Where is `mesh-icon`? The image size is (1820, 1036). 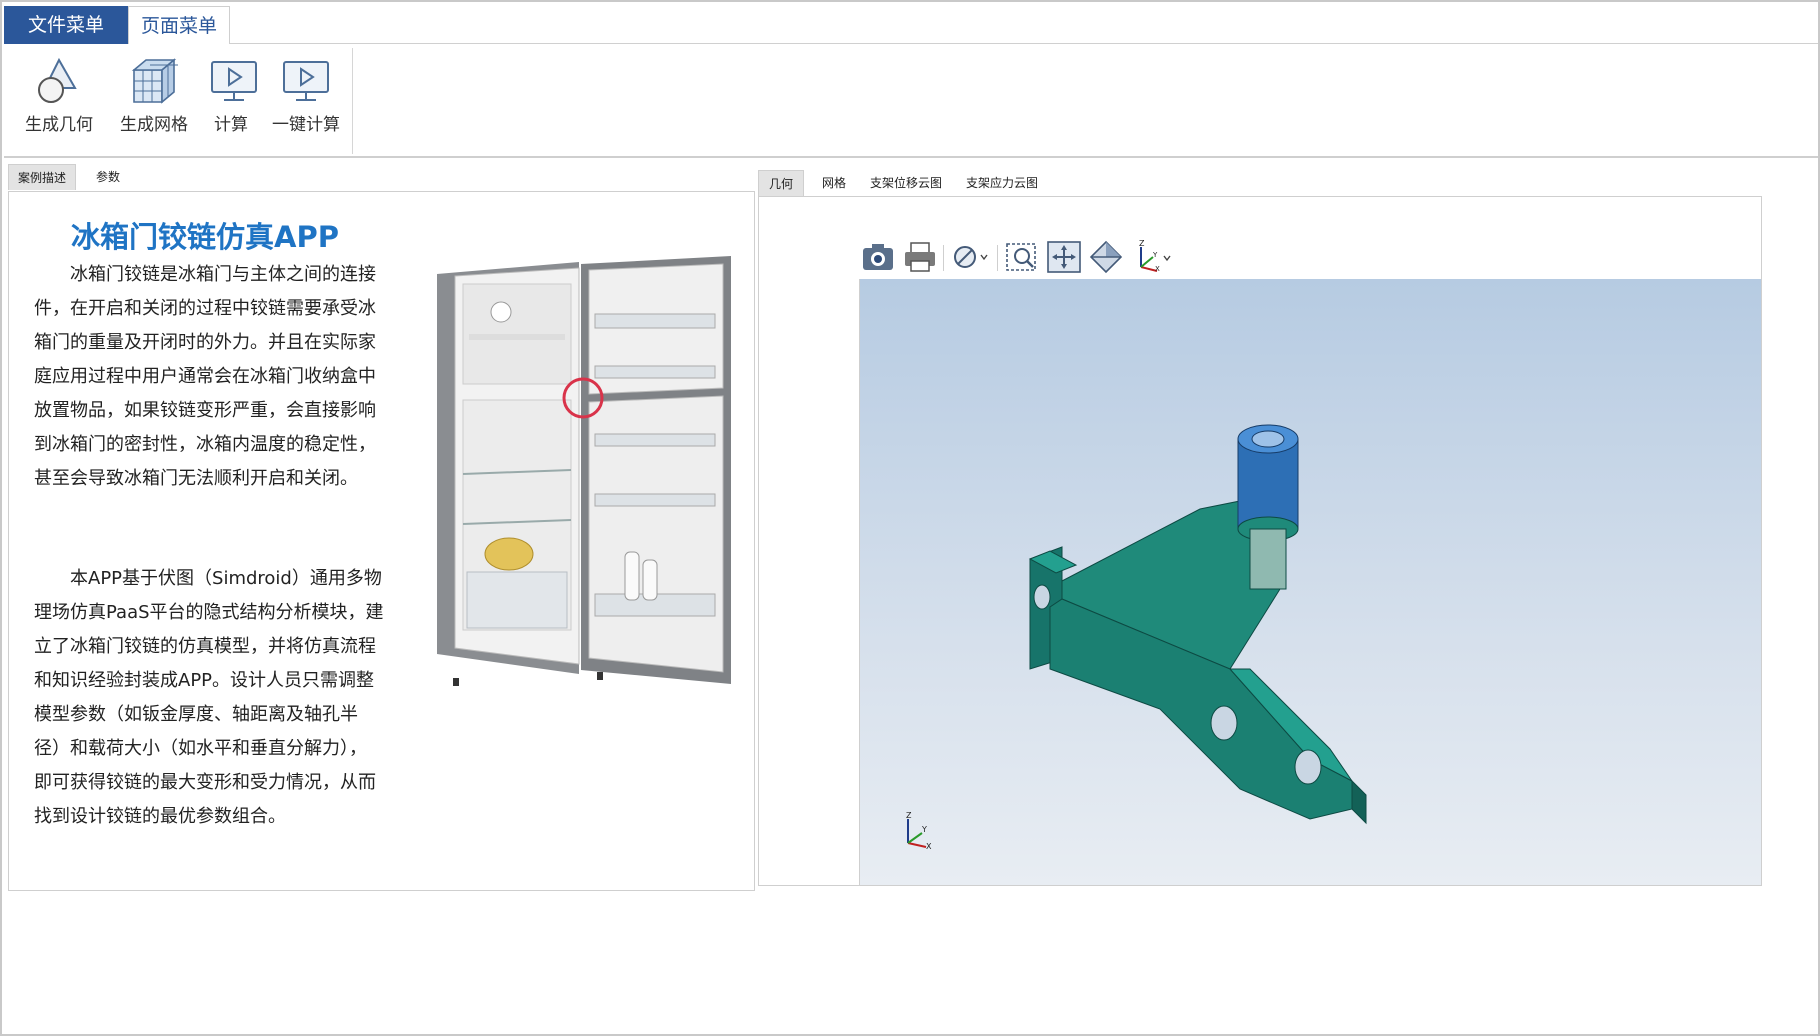 mesh-icon is located at coordinates (154, 81).